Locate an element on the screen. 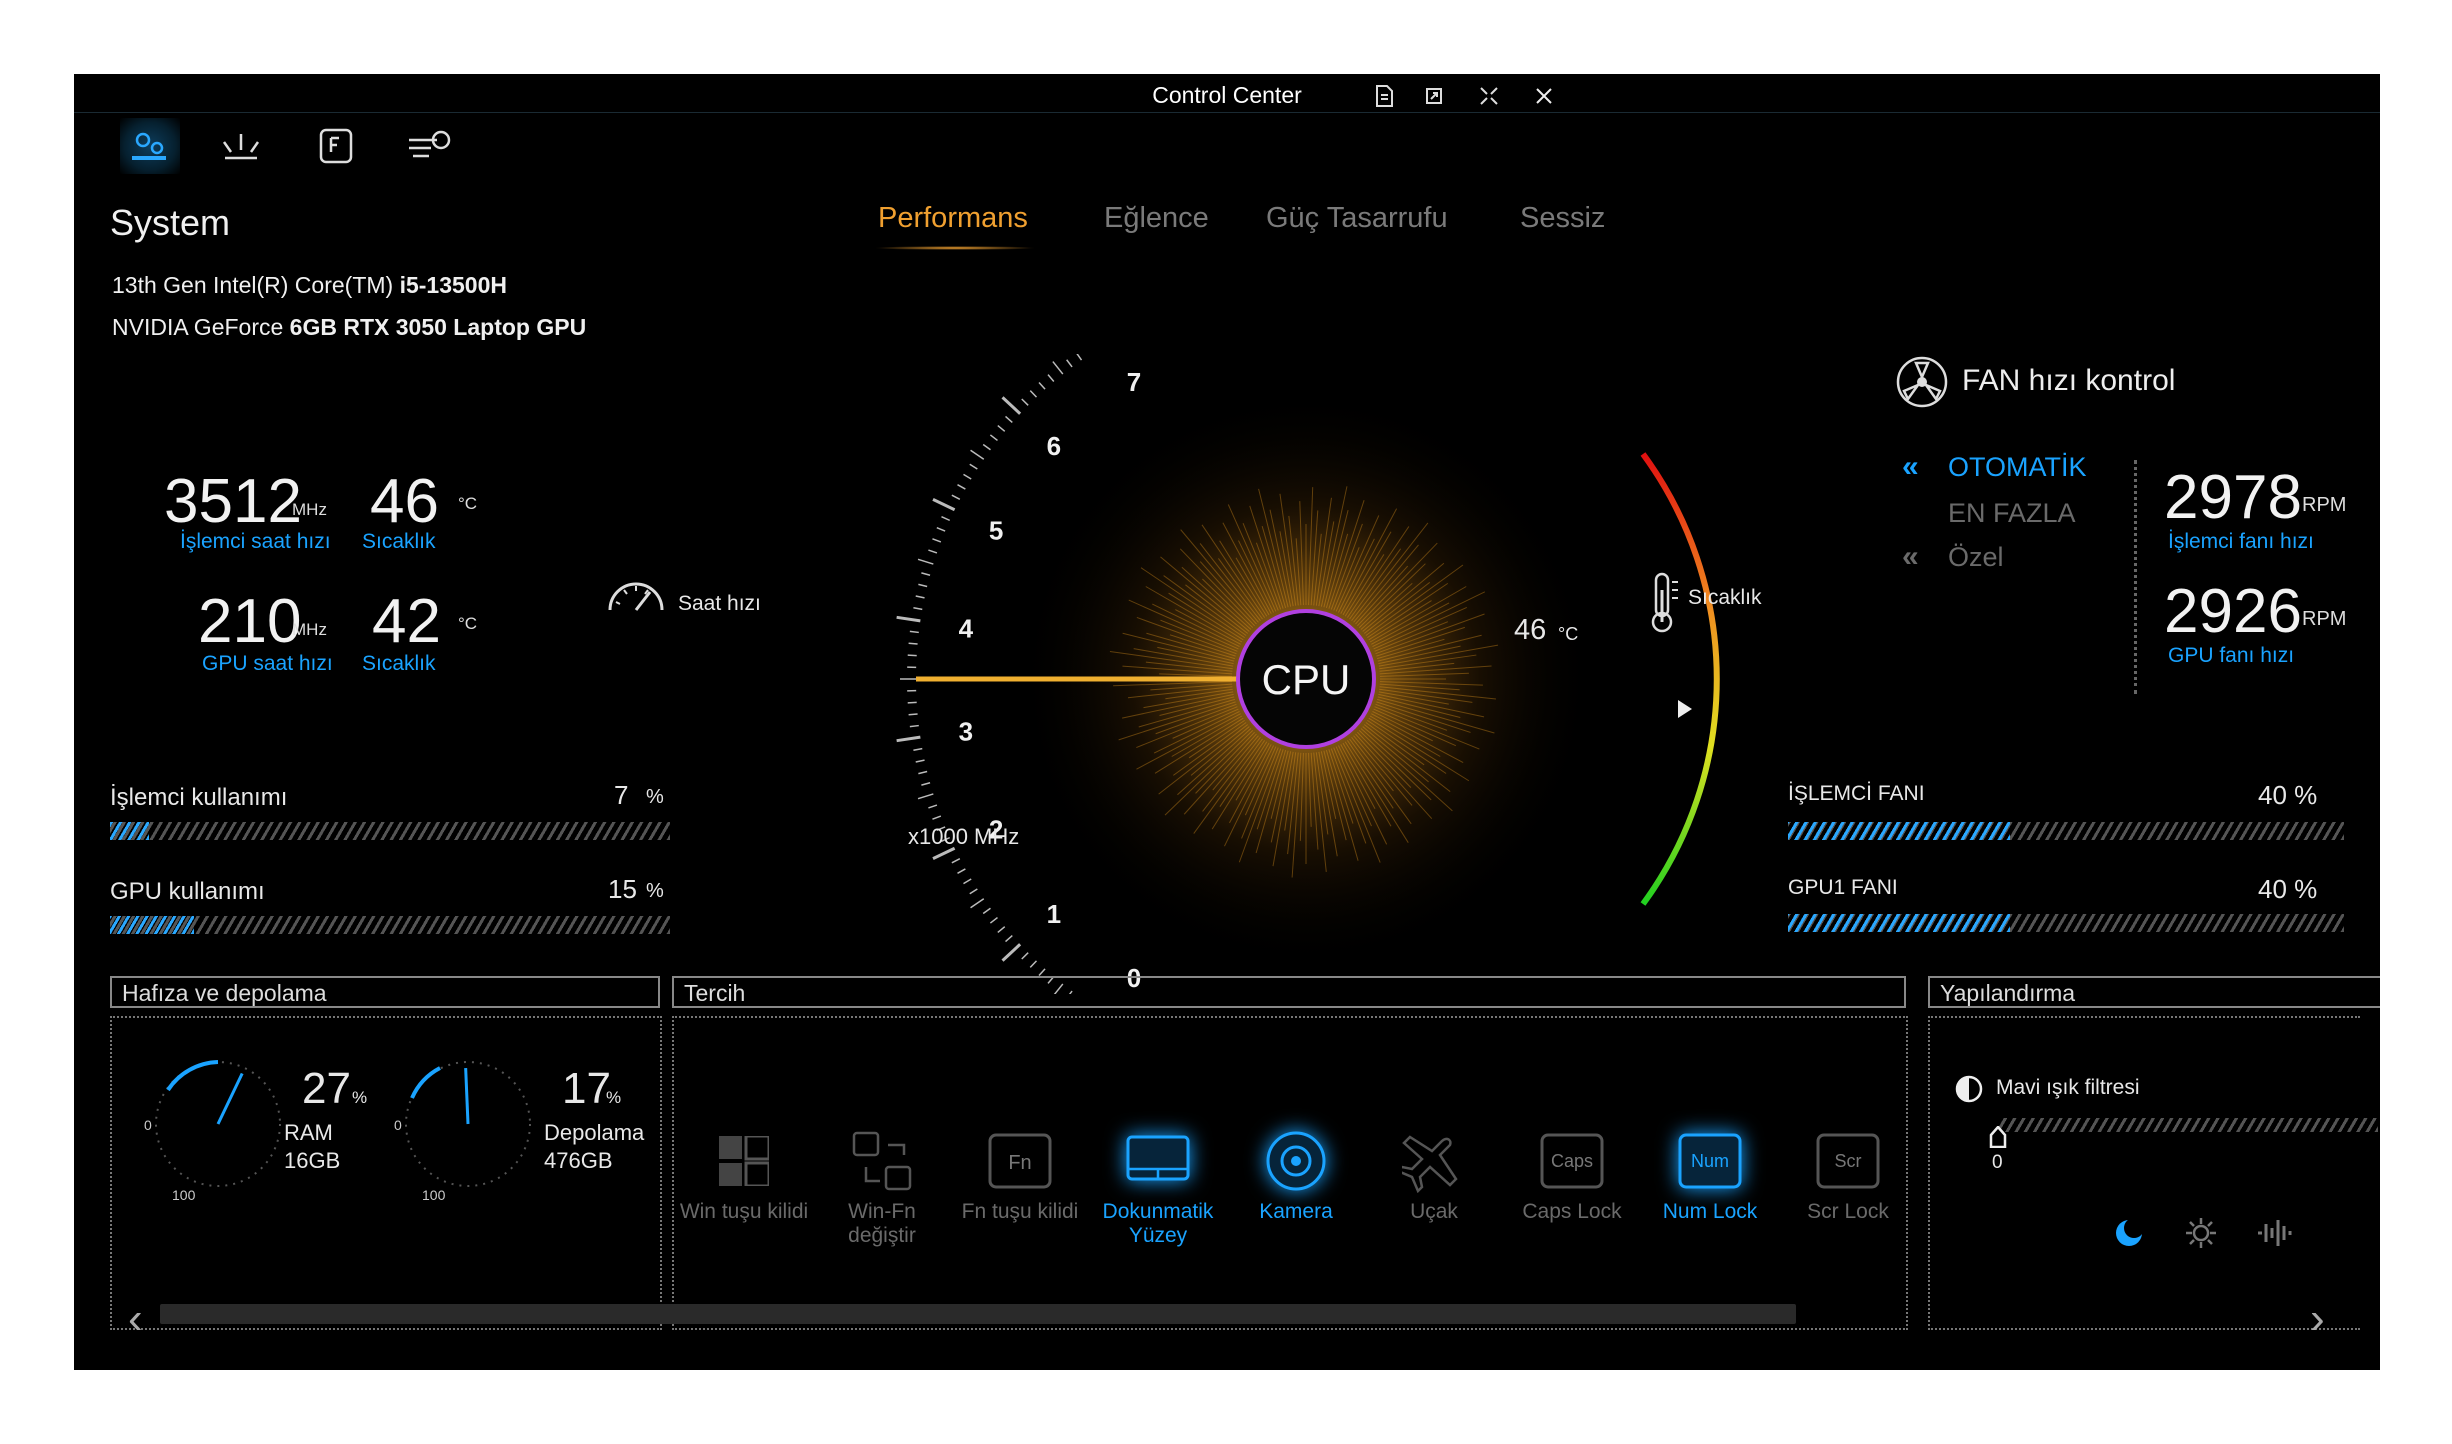  pref-win-key-lock: Win tuşu kilidi is located at coordinates (744, 1179).